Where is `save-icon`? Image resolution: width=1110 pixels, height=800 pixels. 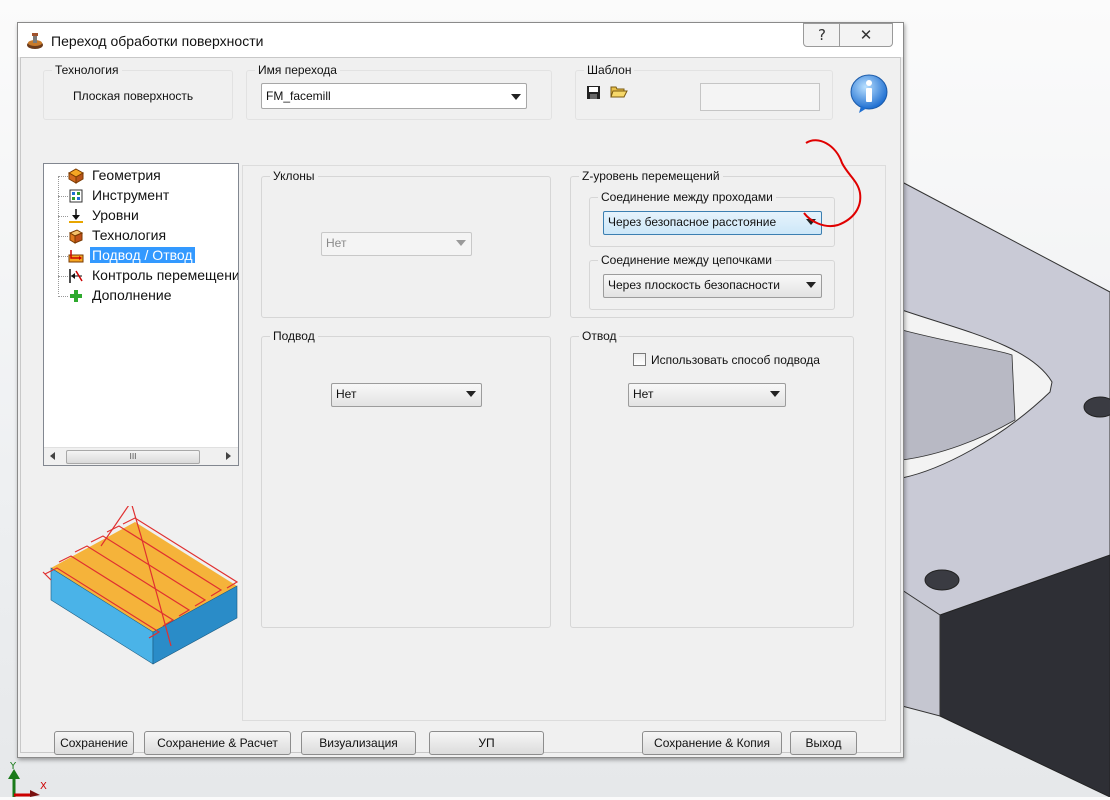
save-icon is located at coordinates (593, 92).